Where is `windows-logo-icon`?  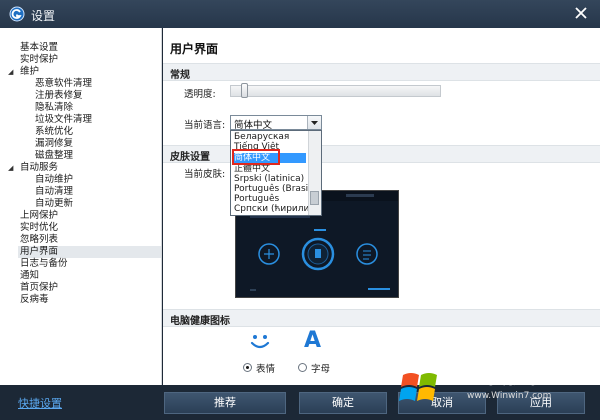 windows-logo-icon is located at coordinates (418, 387).